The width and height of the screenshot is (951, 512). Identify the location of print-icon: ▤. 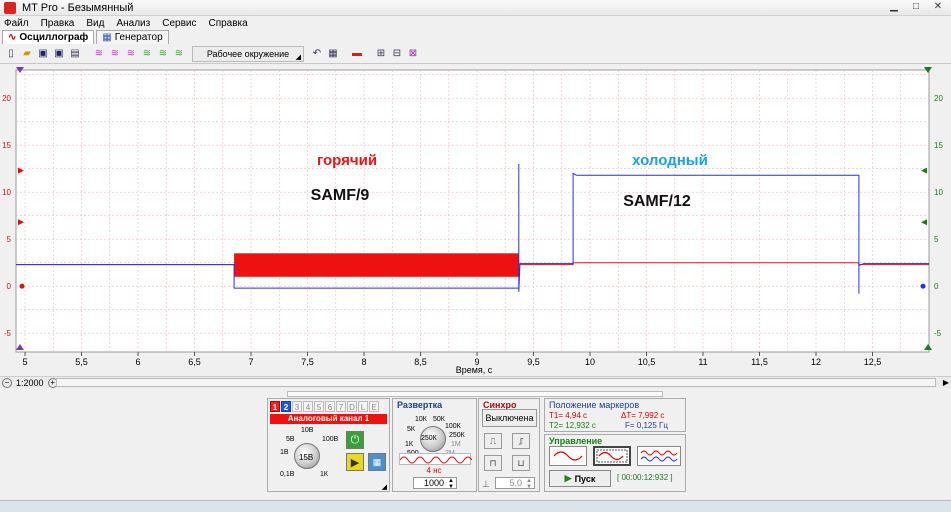
(75, 54).